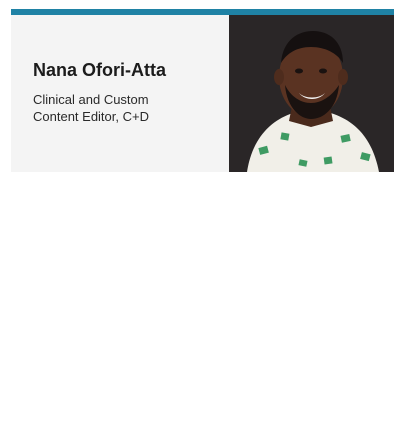 Image resolution: width=400 pixels, height=423 pixels. I want to click on profile-name: Nana Ofori-Atta, so click(100, 70).